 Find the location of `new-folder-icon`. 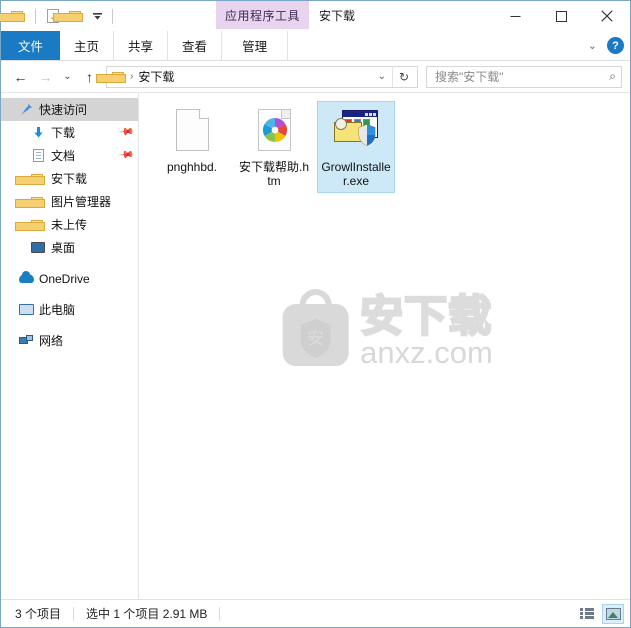

new-folder-icon is located at coordinates (69, 16).